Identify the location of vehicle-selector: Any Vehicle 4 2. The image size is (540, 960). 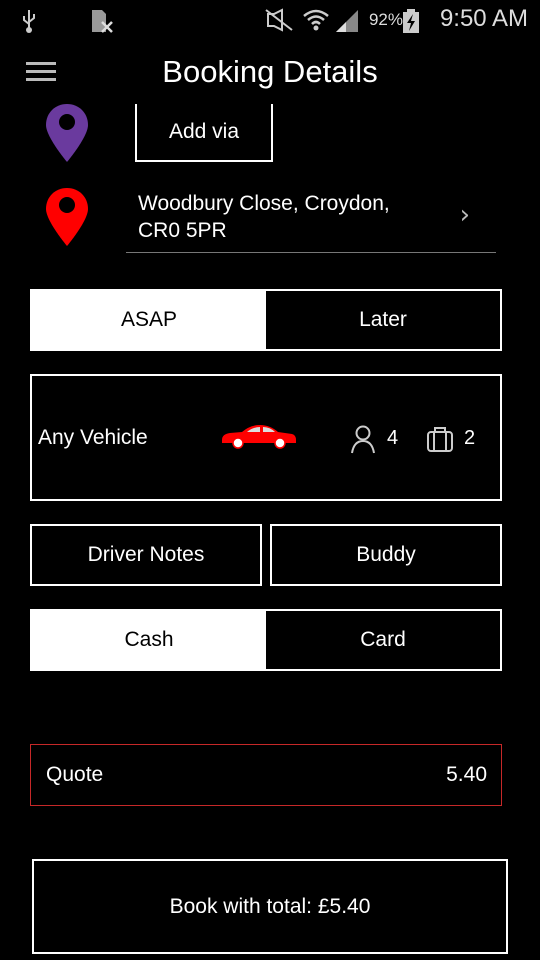
(266, 437).